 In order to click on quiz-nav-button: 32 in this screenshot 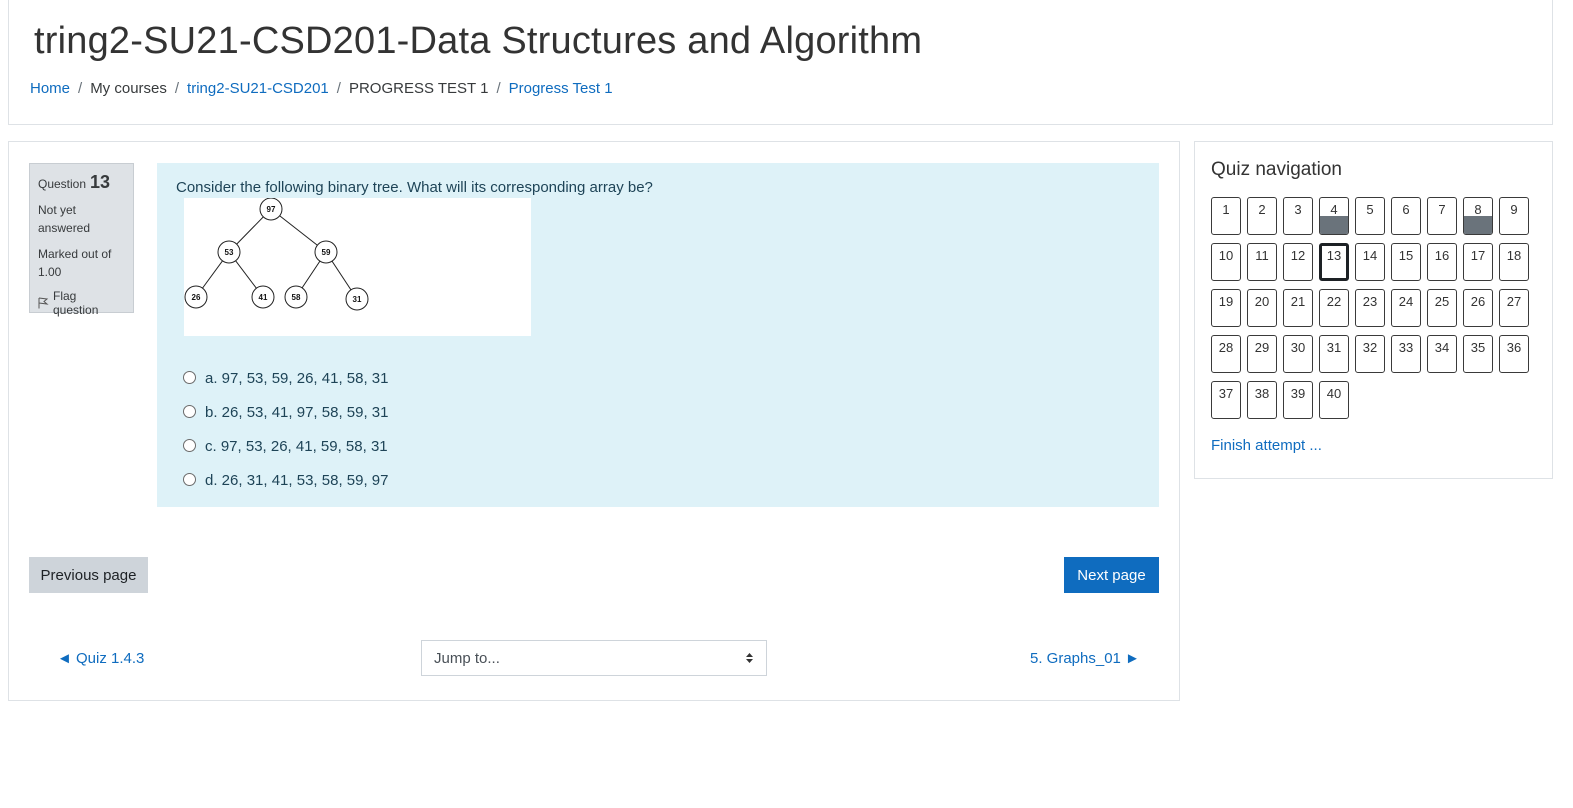, I will do `click(1370, 354)`.